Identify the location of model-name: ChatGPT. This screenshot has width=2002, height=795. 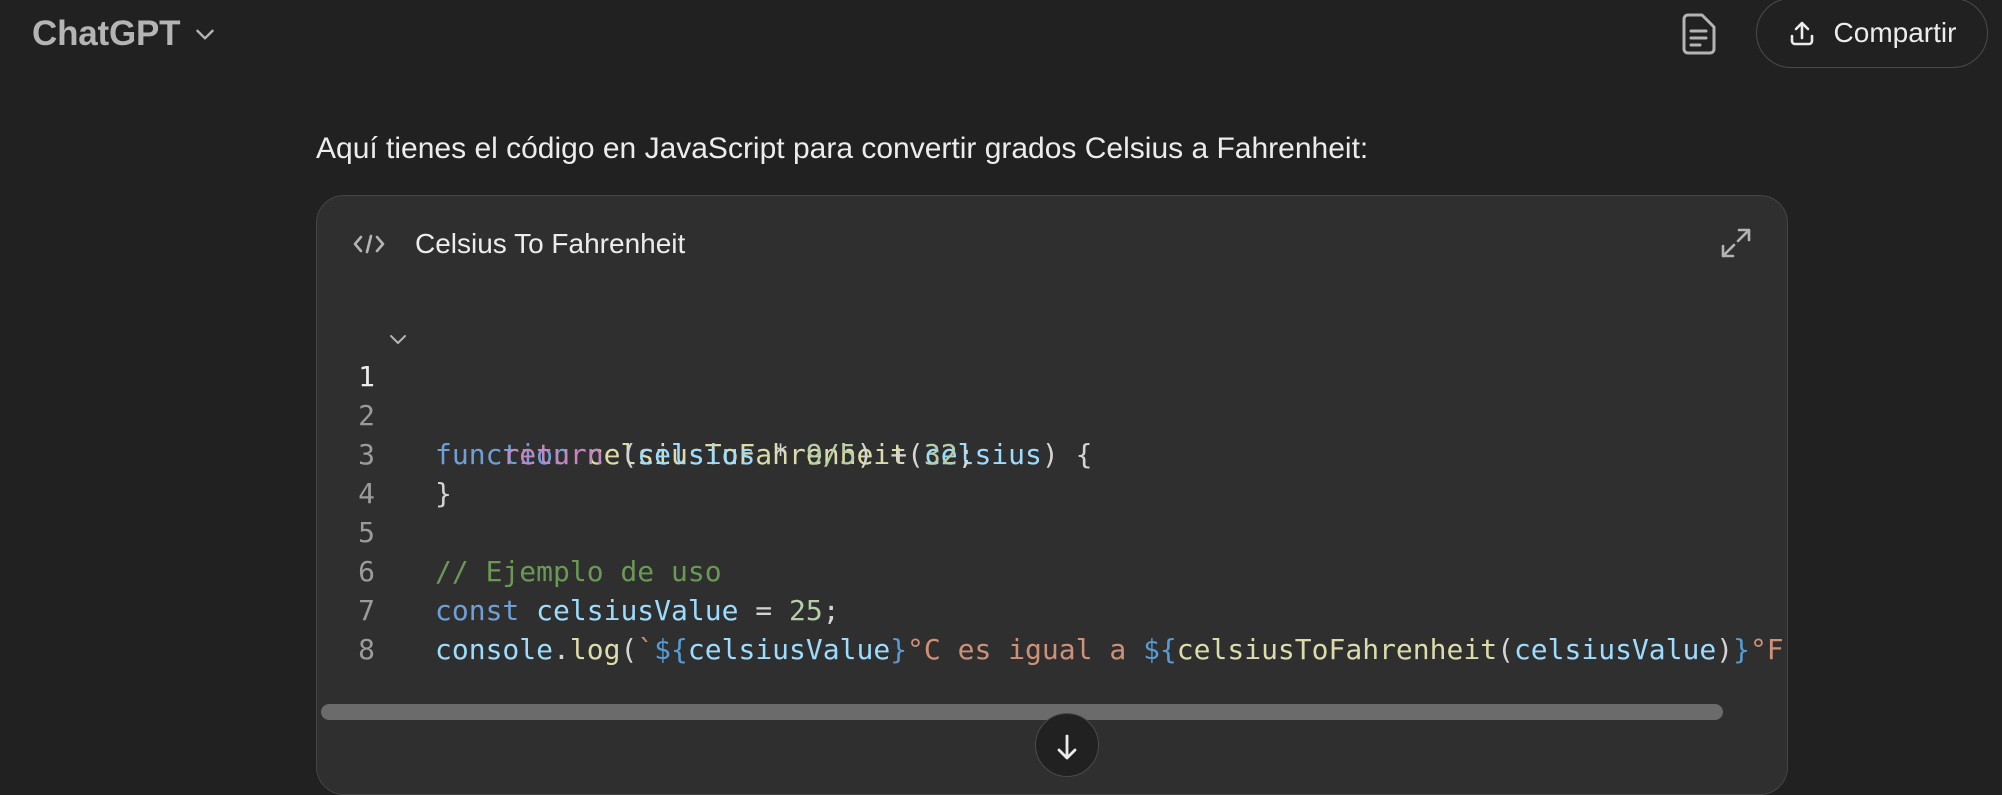
(106, 33).